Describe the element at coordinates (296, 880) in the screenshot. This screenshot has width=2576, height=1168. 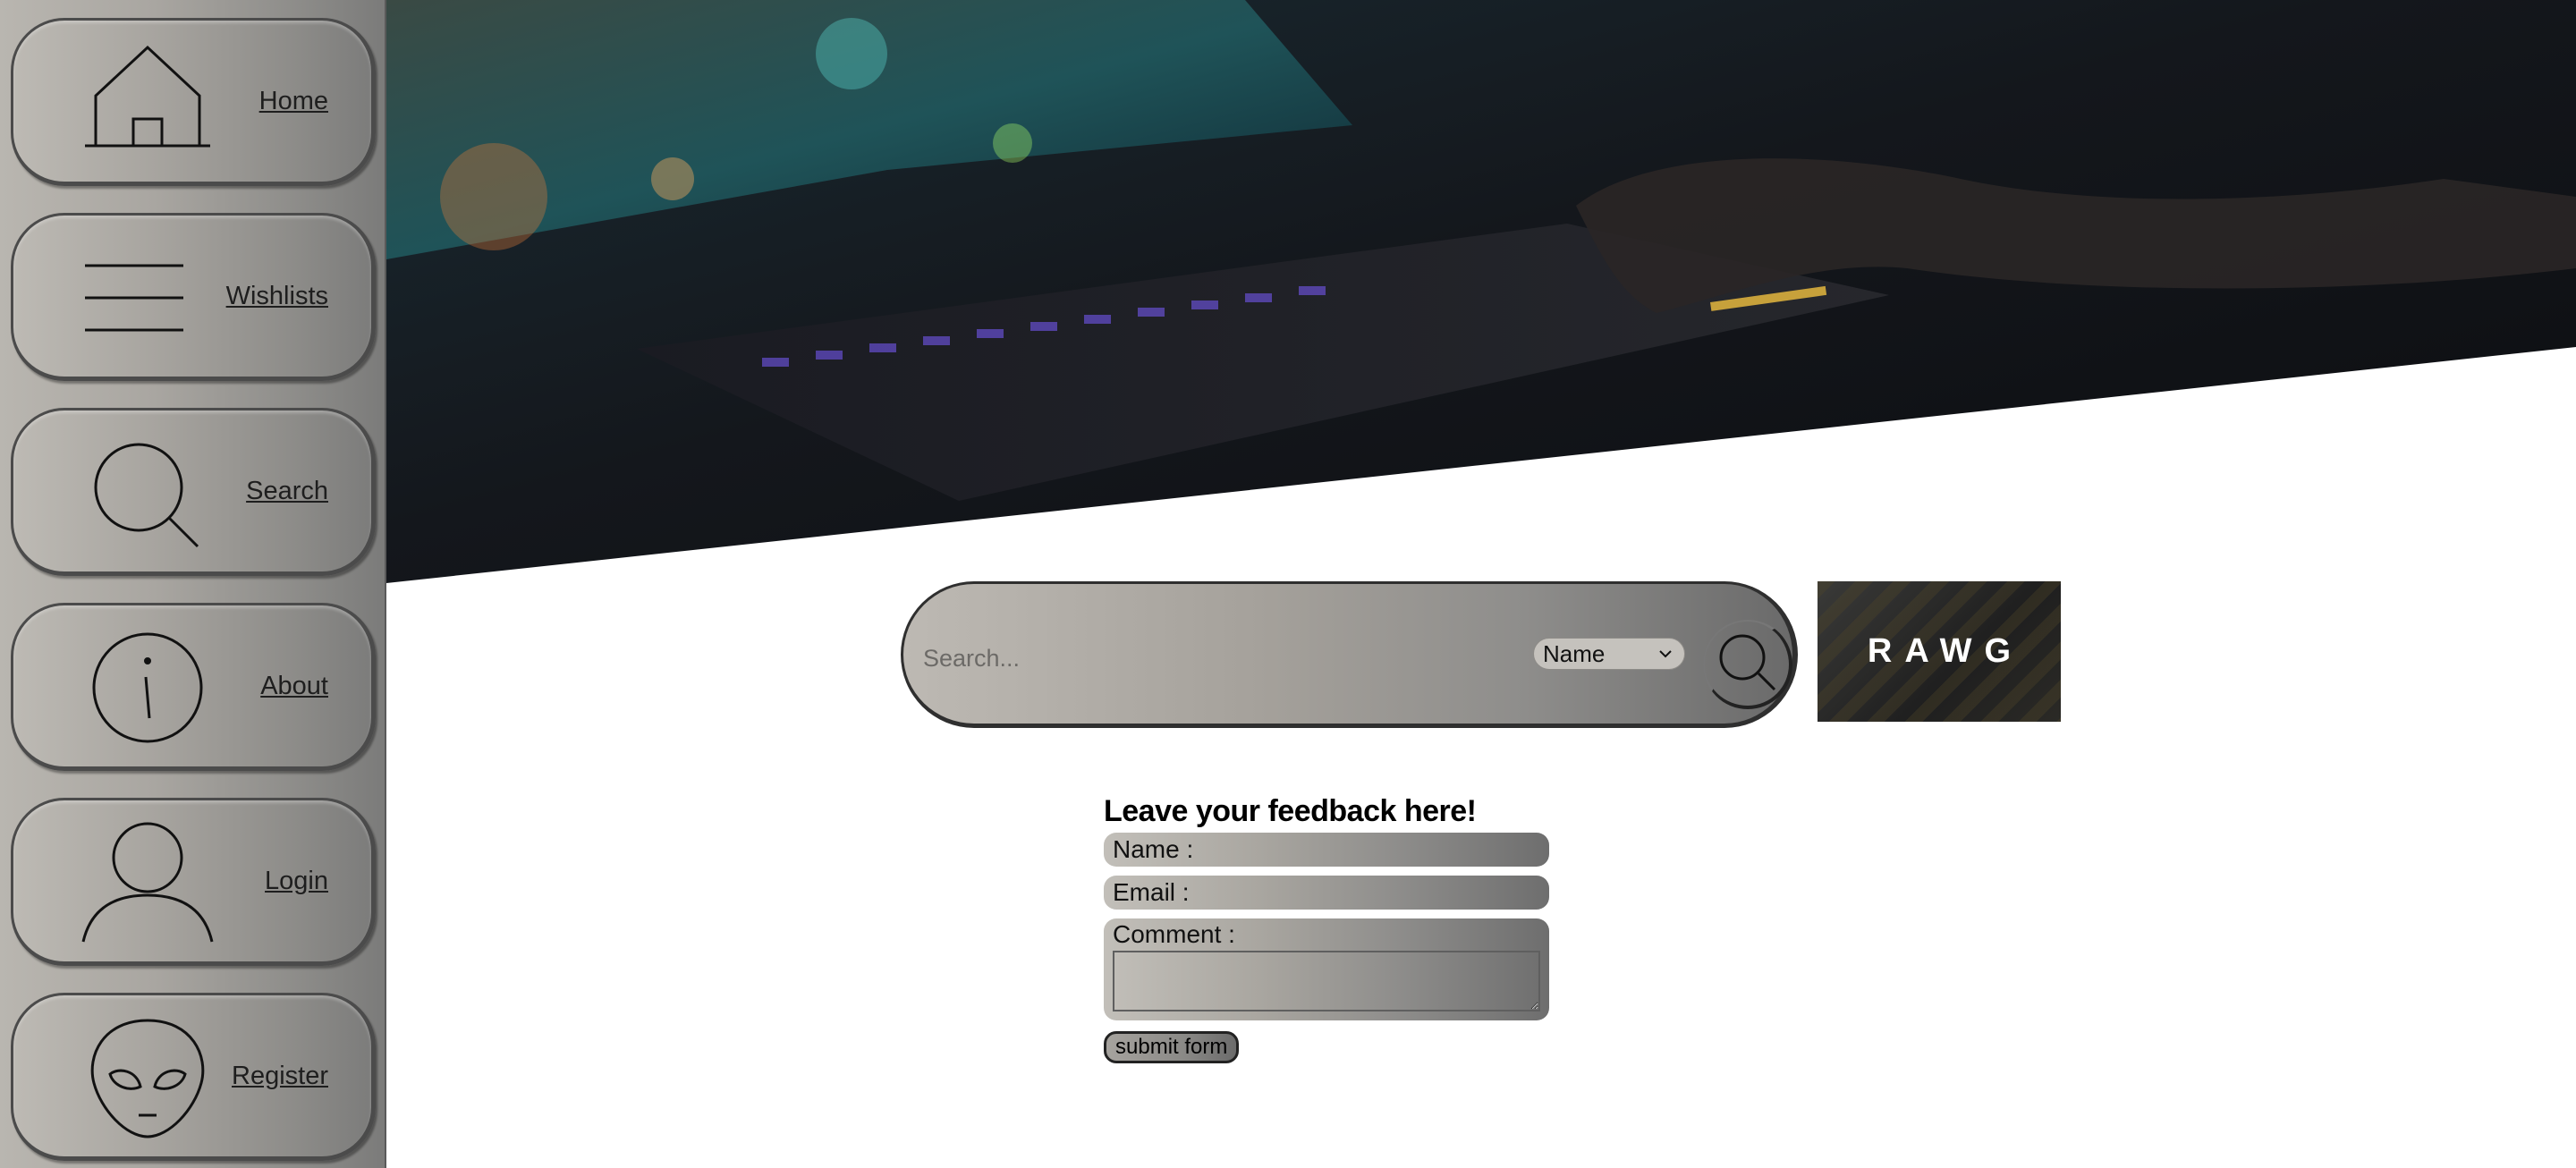
I see `sidebar-item-label: Login` at that location.